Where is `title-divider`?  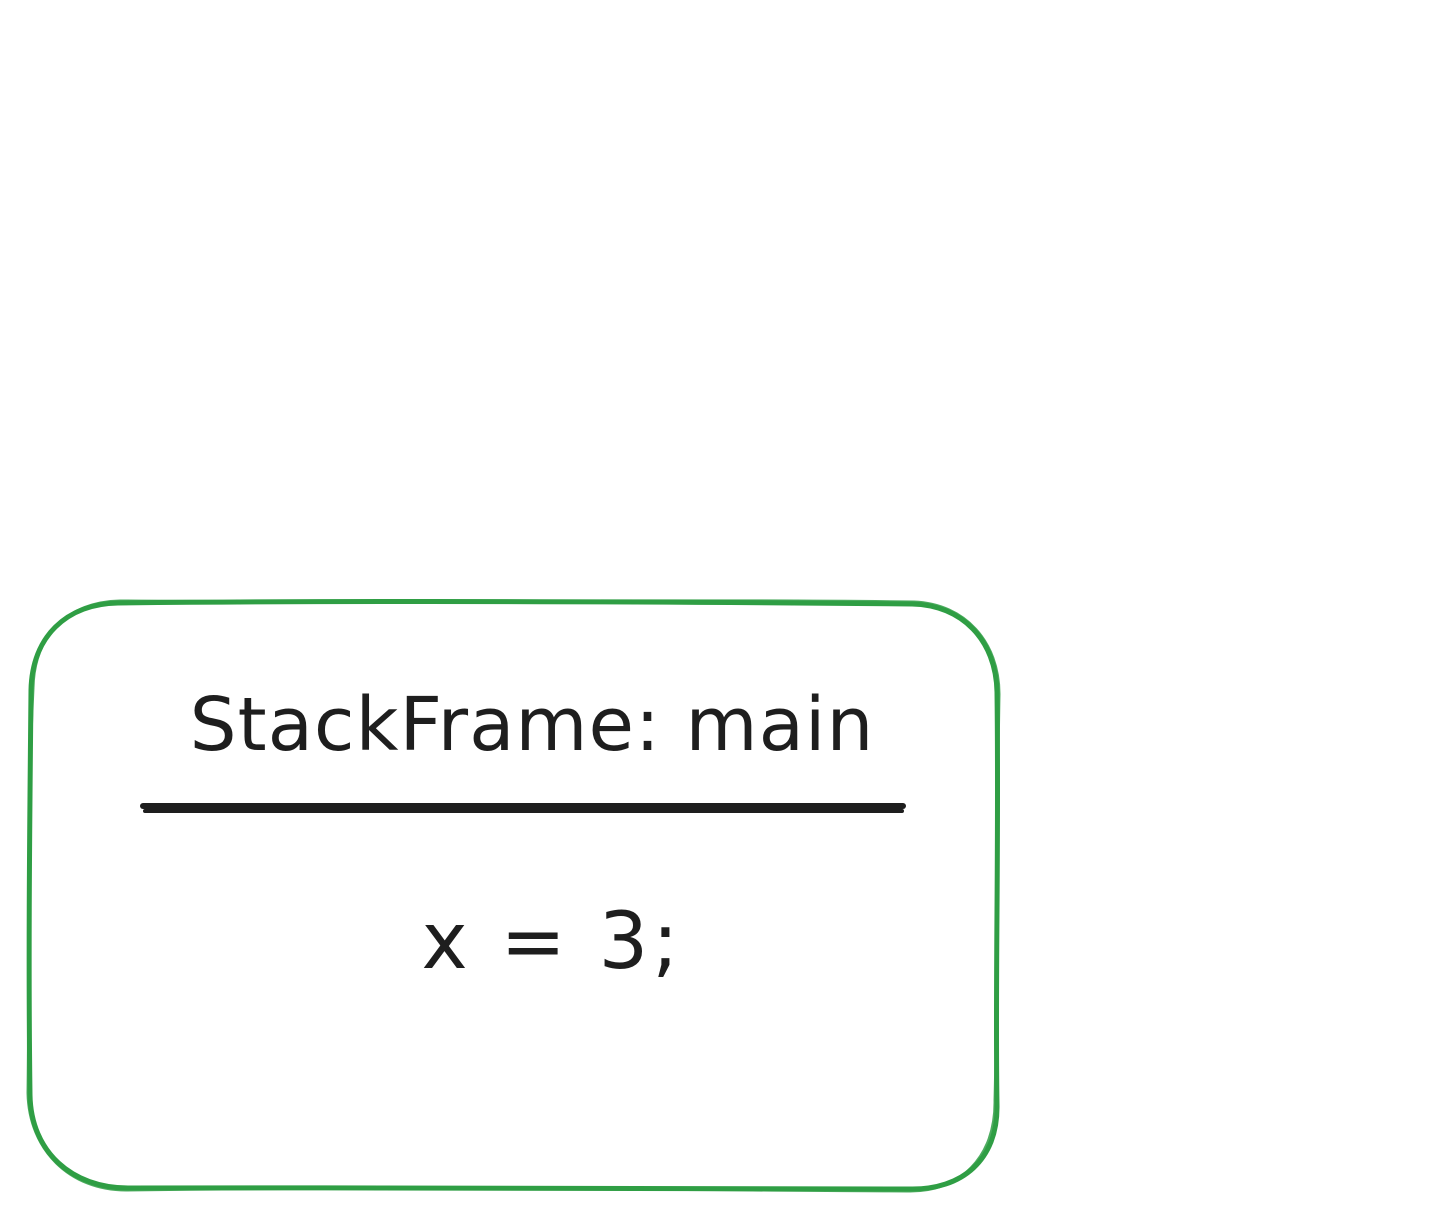 title-divider is located at coordinates (523, 808).